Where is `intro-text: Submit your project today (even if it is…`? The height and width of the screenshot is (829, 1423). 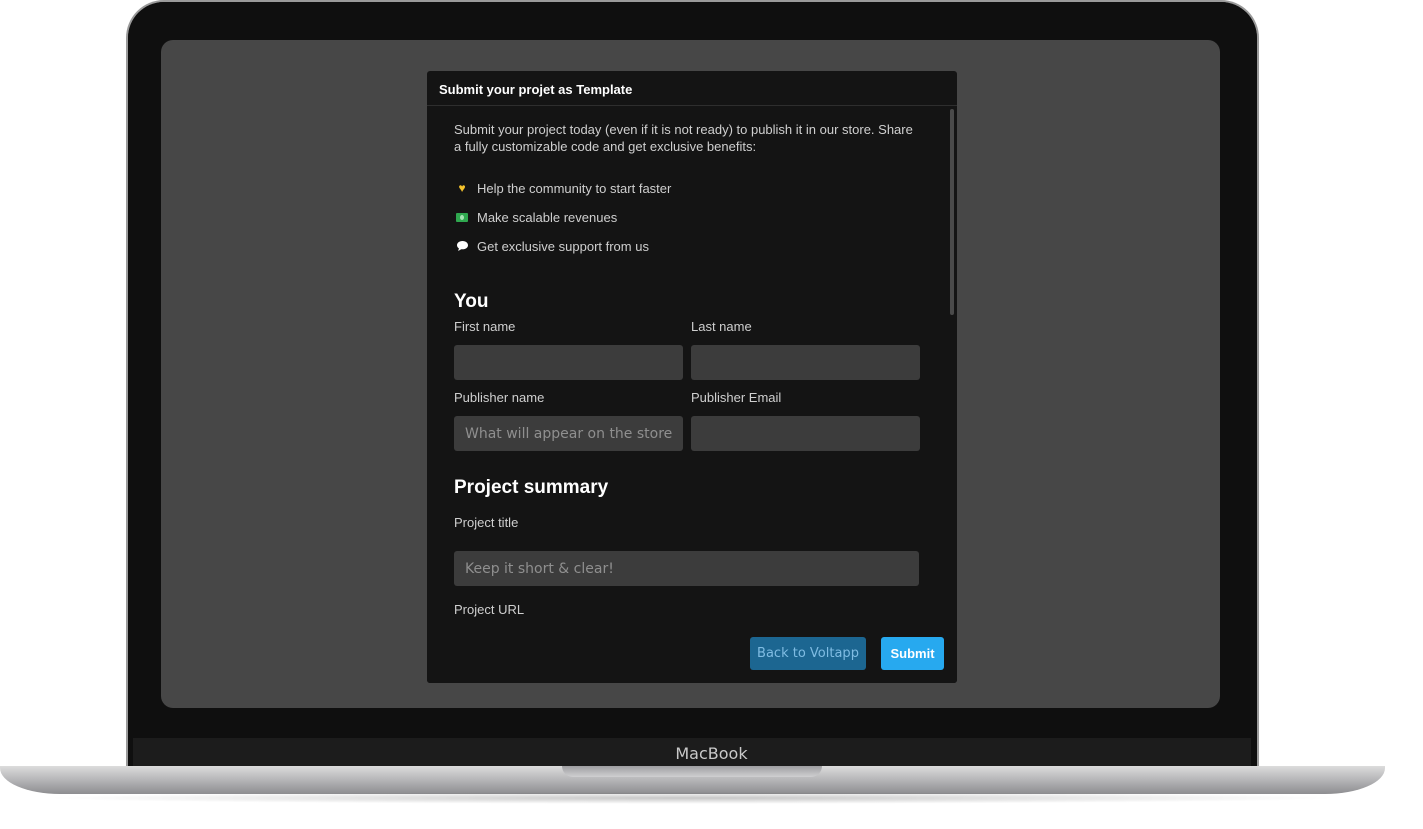
intro-text: Submit your project today (even if it is… is located at coordinates (683, 138).